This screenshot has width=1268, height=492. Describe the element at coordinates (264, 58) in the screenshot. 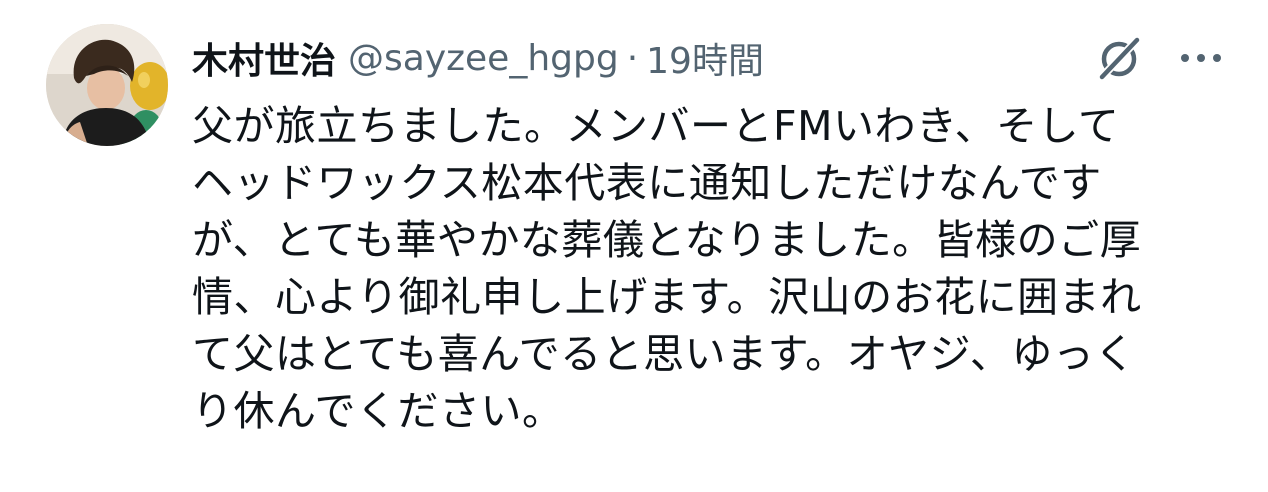

I see `display-name: 木村世治` at that location.